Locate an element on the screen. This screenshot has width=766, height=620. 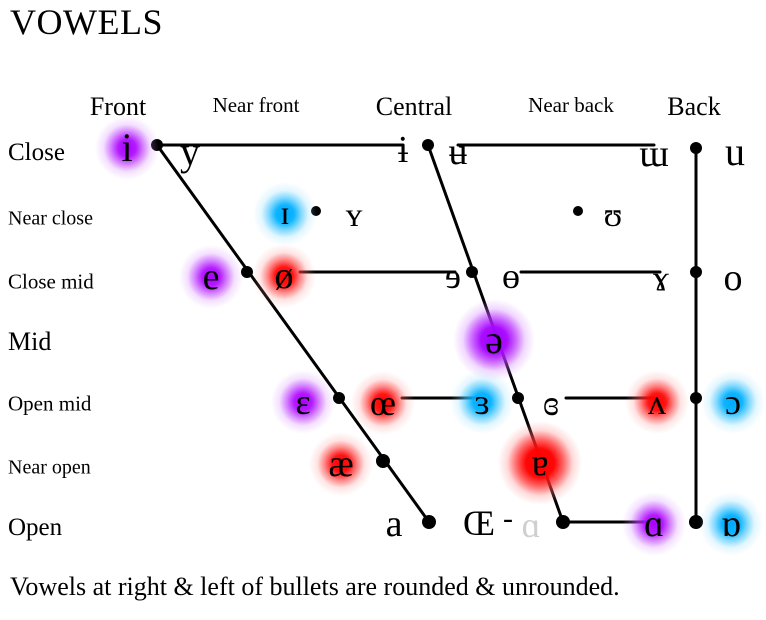
vowel-symbol: ɯ is located at coordinates (654, 154).